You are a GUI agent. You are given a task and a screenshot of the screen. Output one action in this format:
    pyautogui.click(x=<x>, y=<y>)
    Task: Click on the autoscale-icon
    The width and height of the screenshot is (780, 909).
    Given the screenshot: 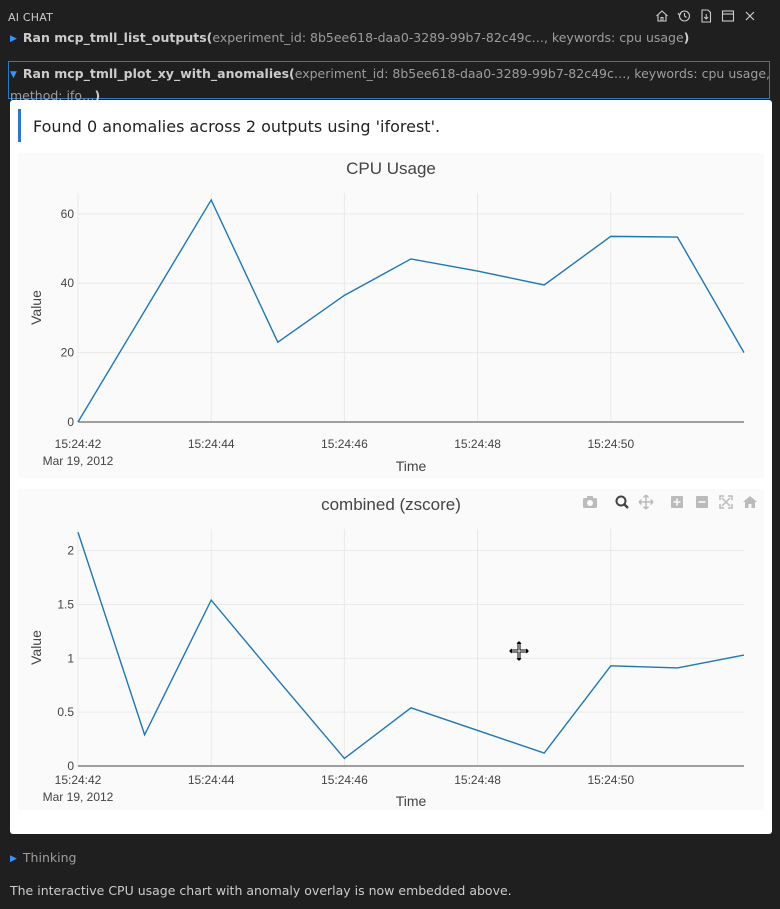 What is the action you would take?
    pyautogui.click(x=726, y=502)
    